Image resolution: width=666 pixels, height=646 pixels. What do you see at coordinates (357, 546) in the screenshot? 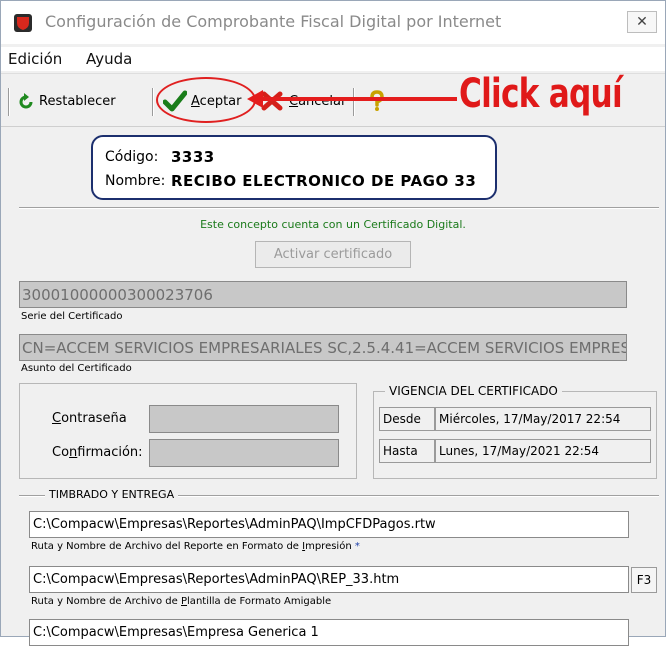
I see `required-mark: *` at bounding box center [357, 546].